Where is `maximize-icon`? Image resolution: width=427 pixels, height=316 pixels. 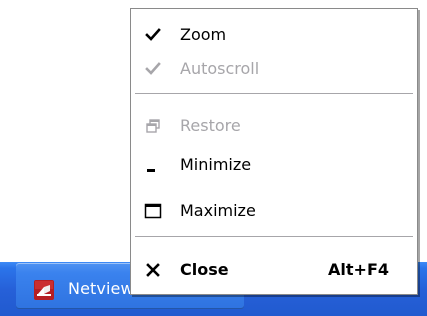
maximize-icon is located at coordinates (153, 211).